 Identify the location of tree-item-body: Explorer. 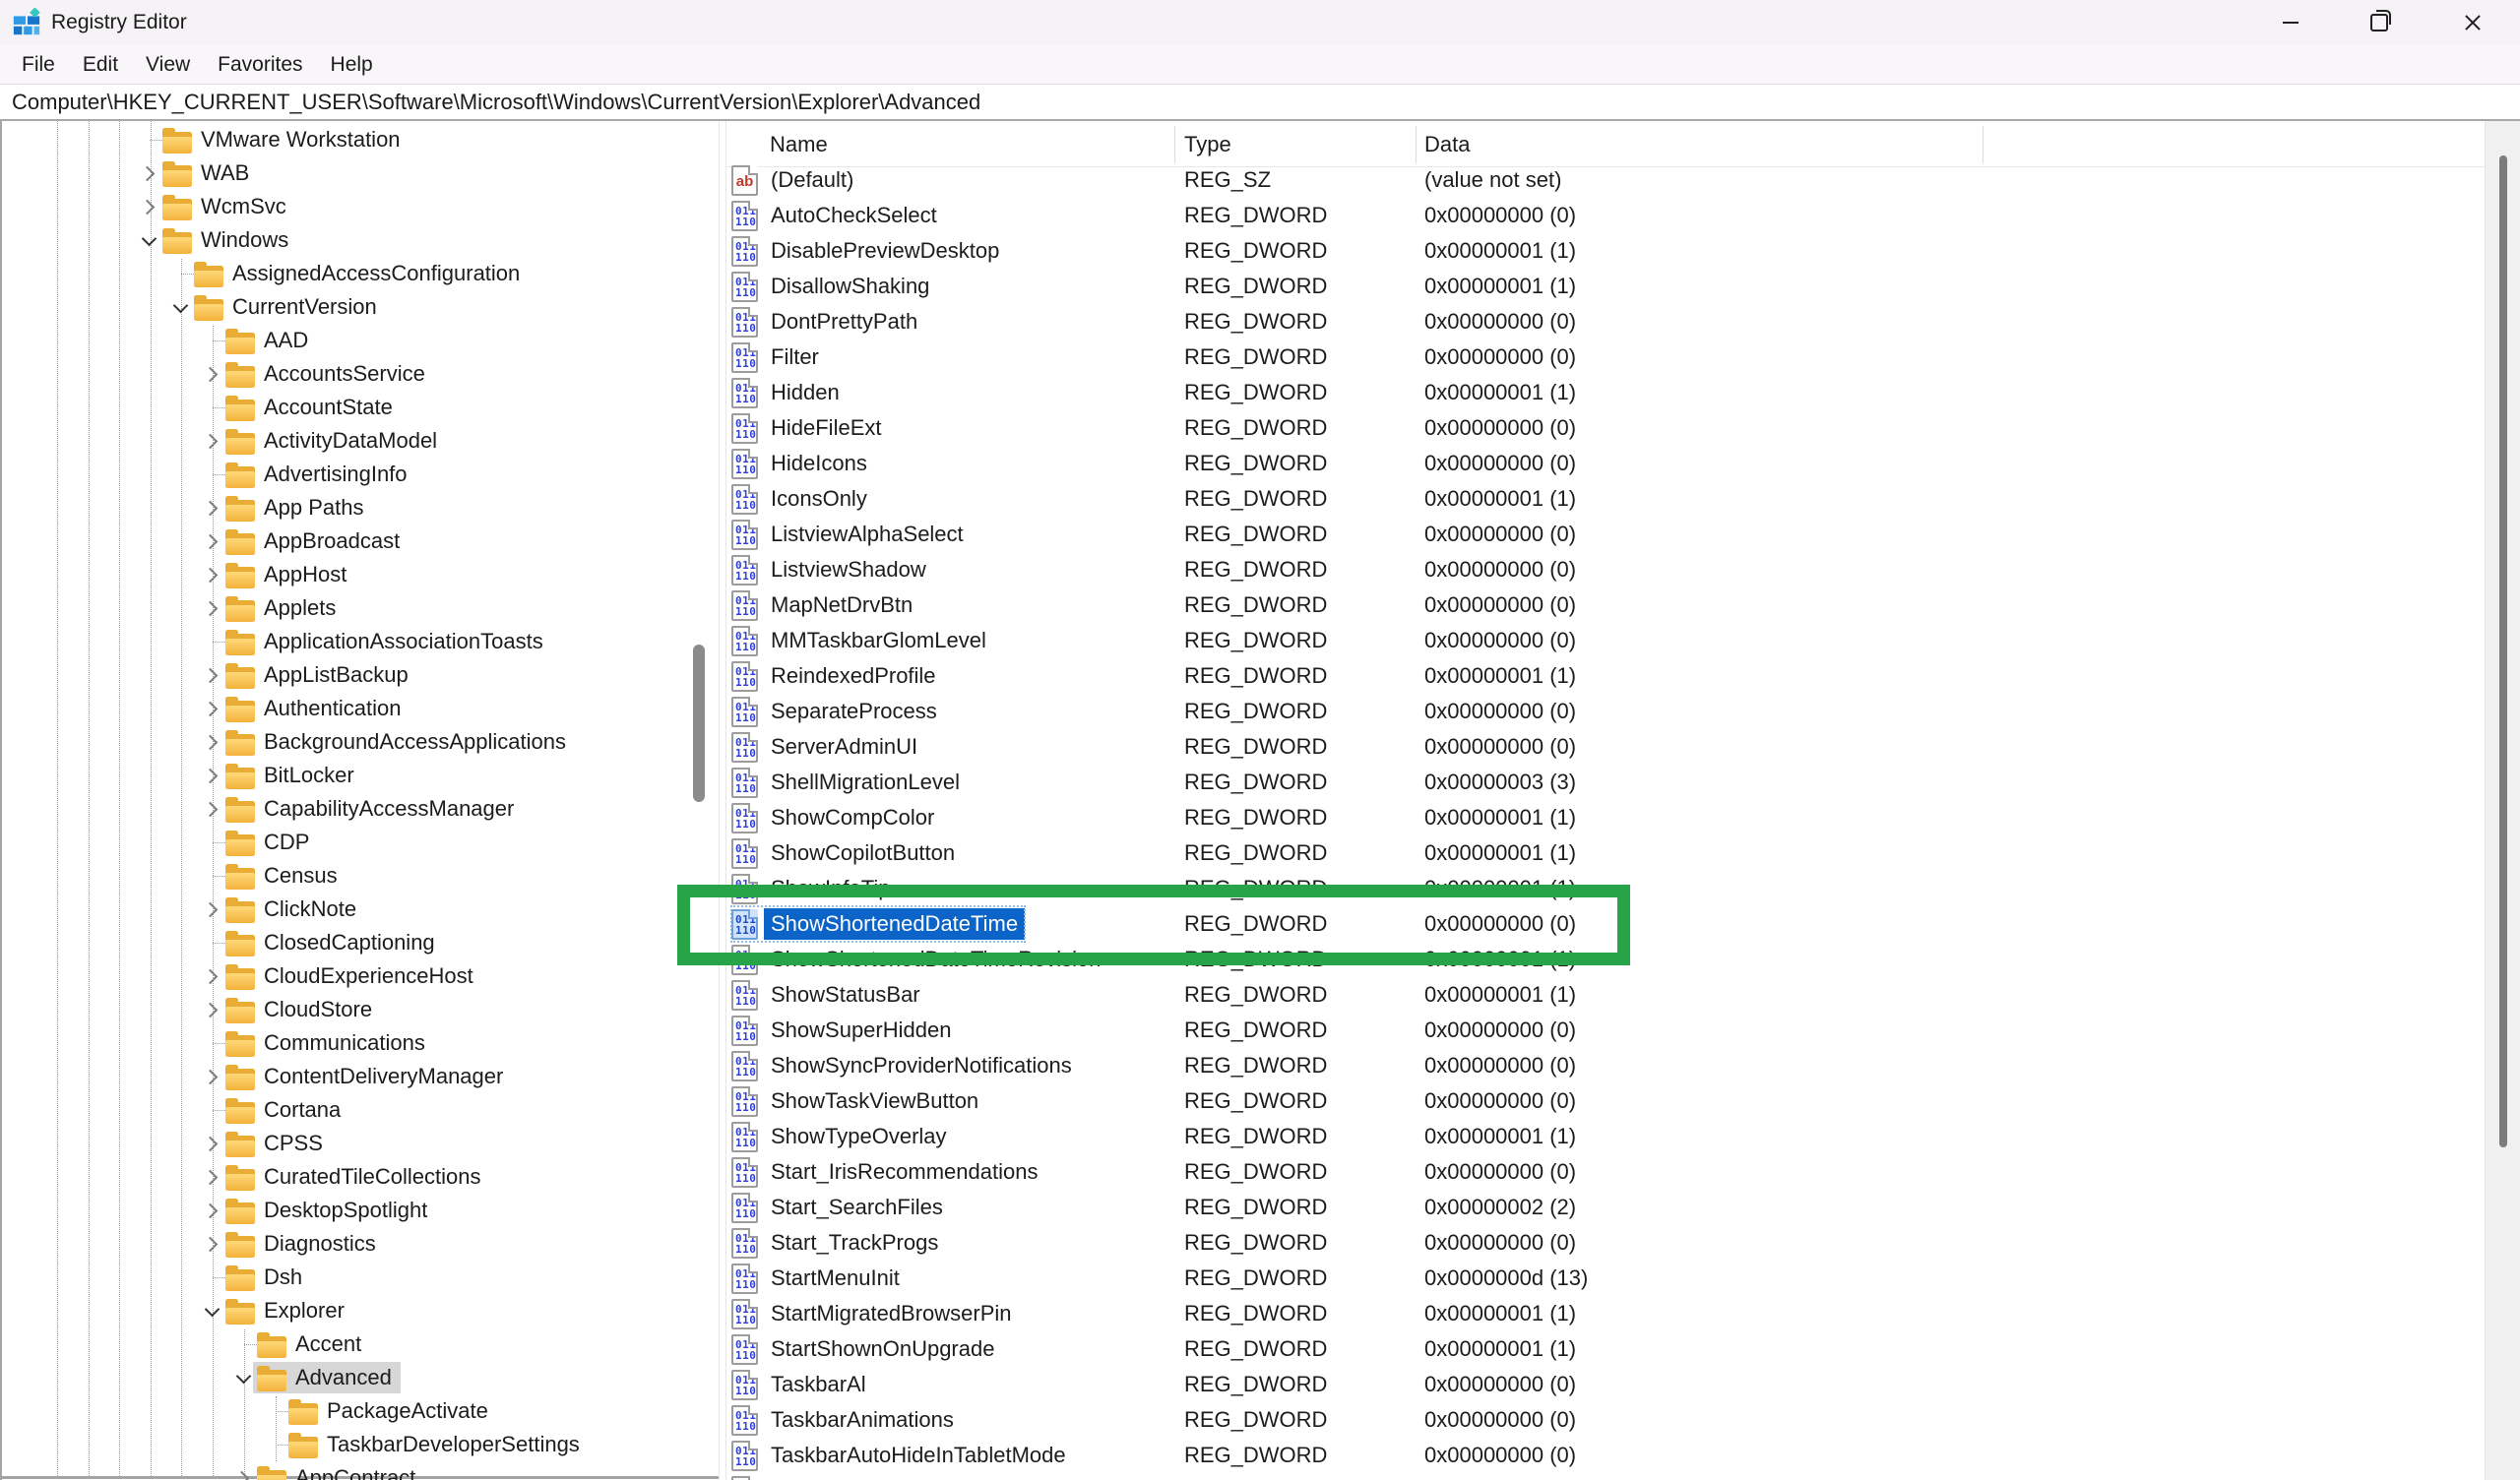
(287, 1310).